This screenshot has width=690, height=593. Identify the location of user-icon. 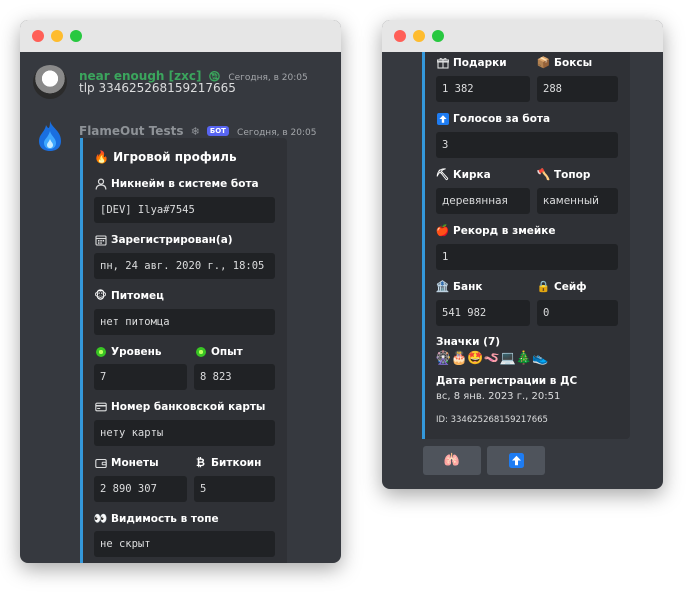
(100, 183).